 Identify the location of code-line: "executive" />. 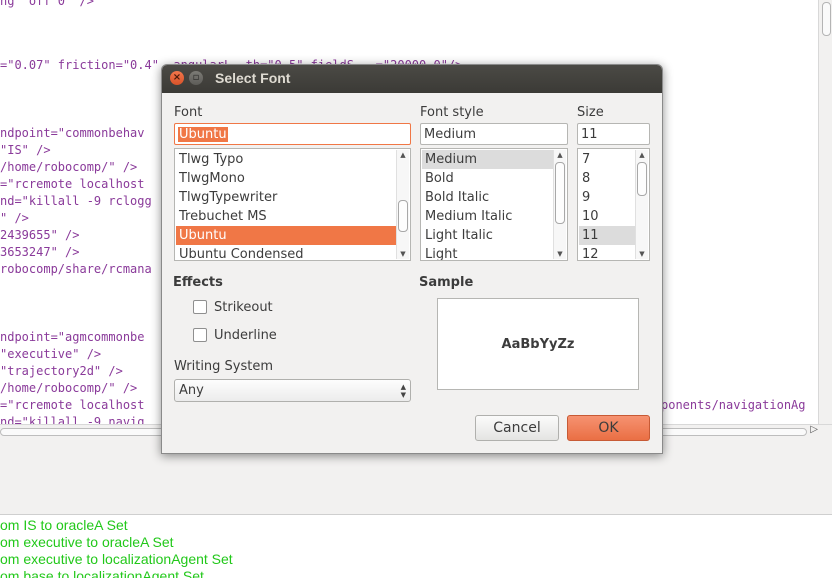
(51, 354).